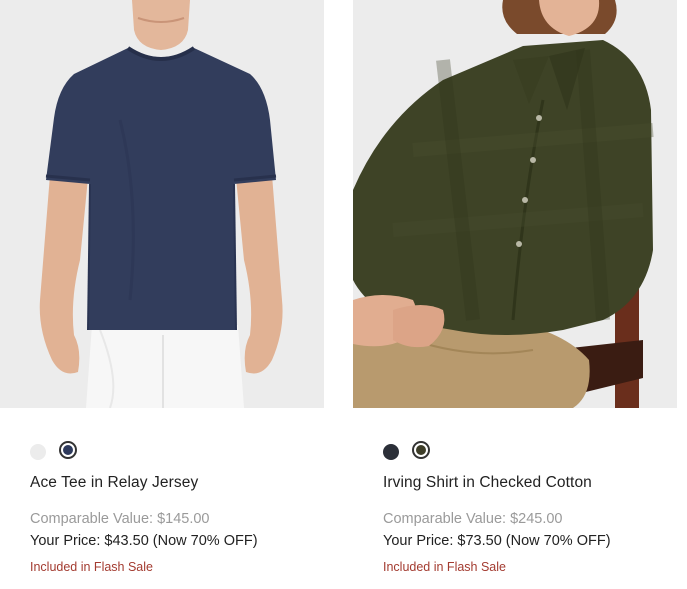 The image size is (687, 589). Describe the element at coordinates (114, 483) in the screenshot. I see `product-title: Ace Tee in Relay Jersey` at that location.